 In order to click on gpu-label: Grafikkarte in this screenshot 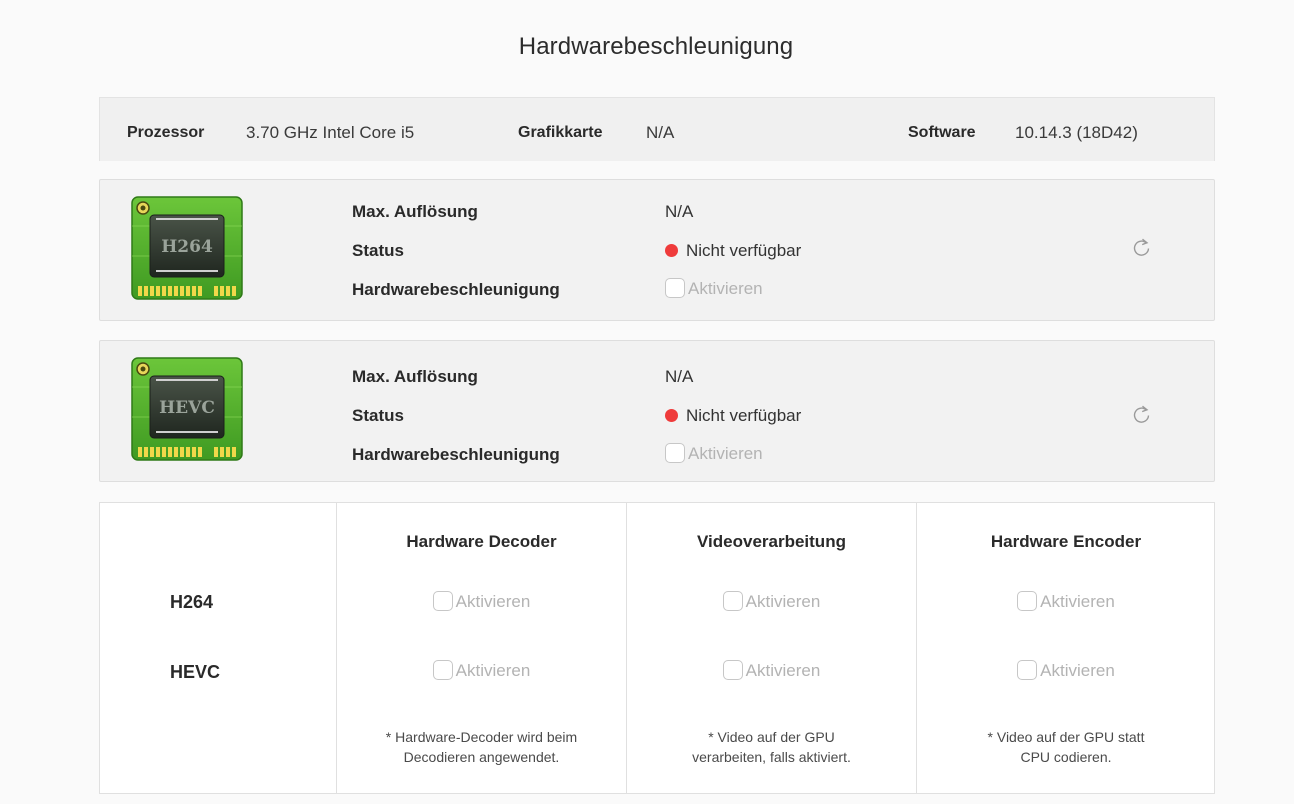, I will do `click(560, 132)`.